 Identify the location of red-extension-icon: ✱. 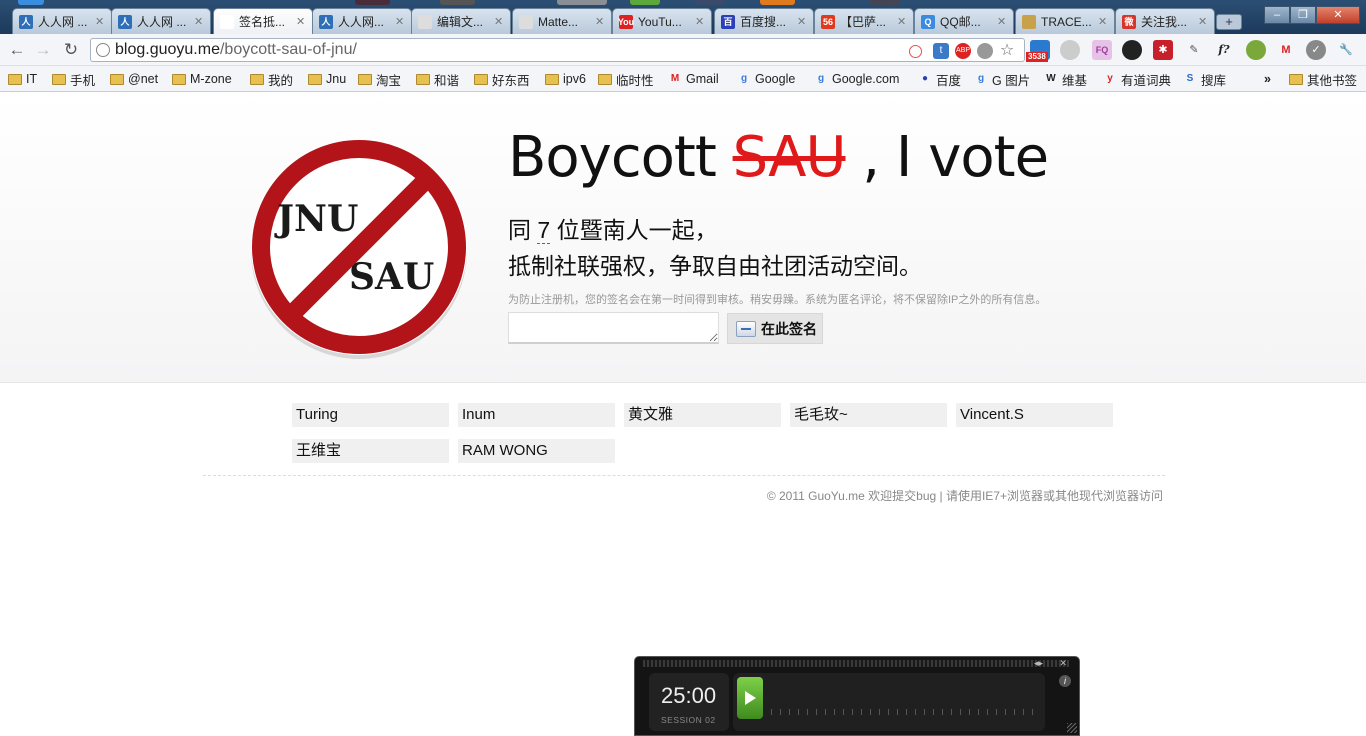
(1163, 50).